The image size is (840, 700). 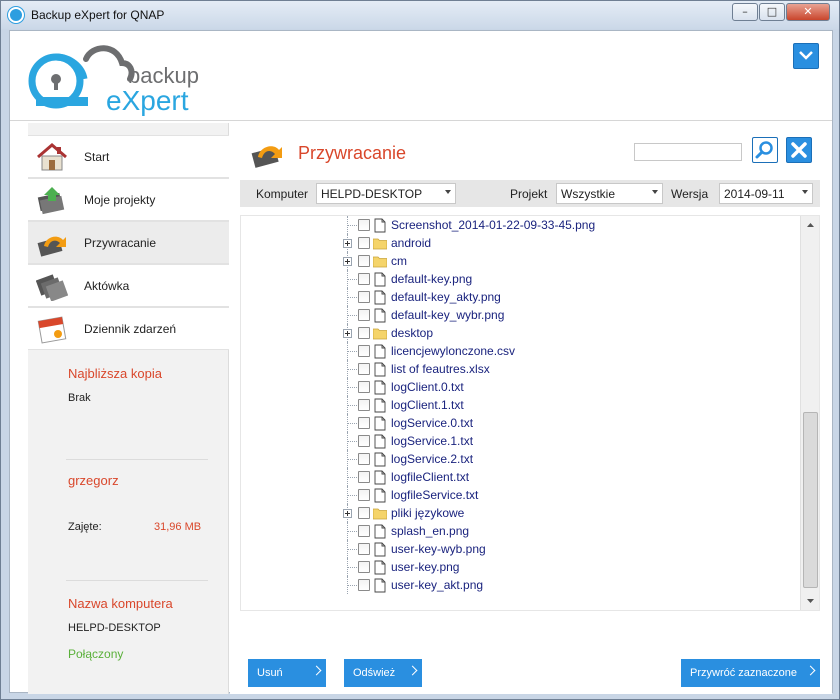 I want to click on search-icon, so click(x=764, y=150).